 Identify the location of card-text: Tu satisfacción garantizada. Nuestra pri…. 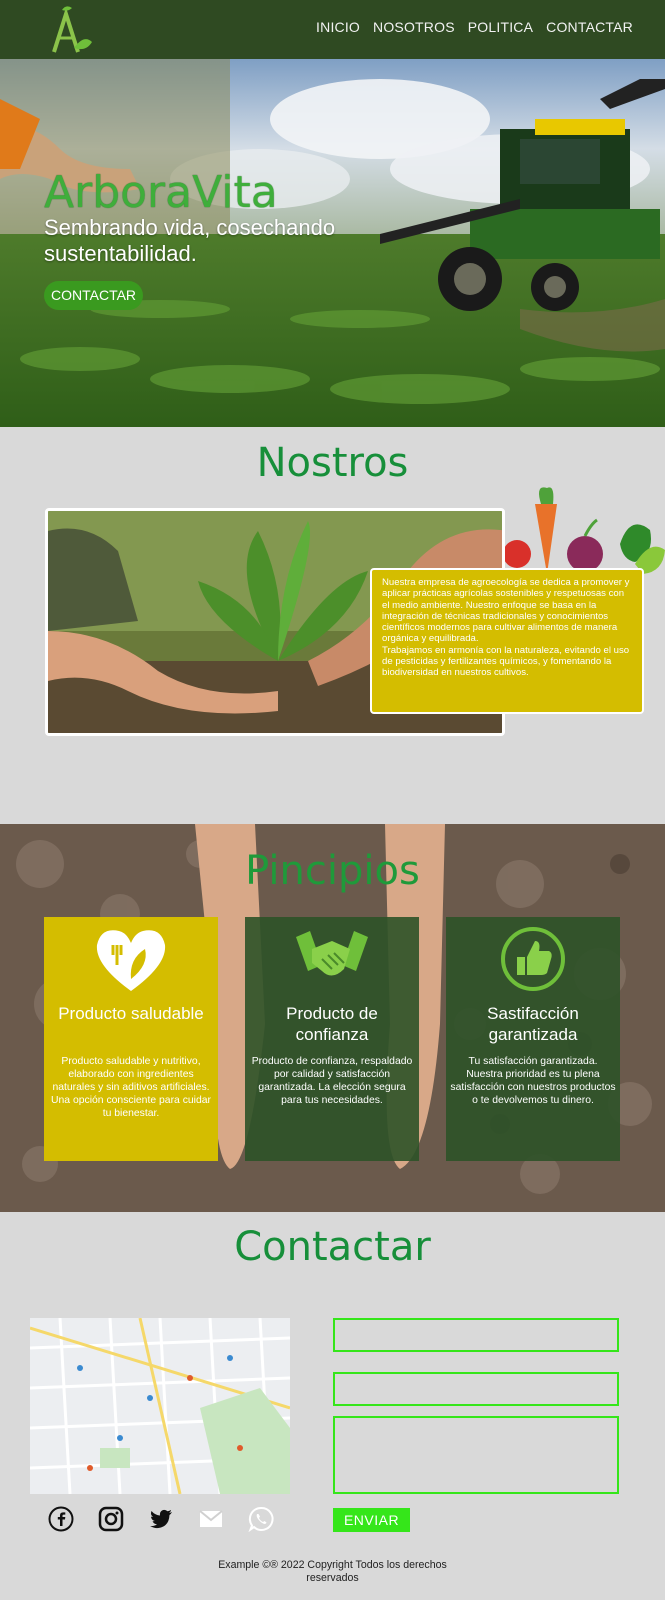
(533, 1081).